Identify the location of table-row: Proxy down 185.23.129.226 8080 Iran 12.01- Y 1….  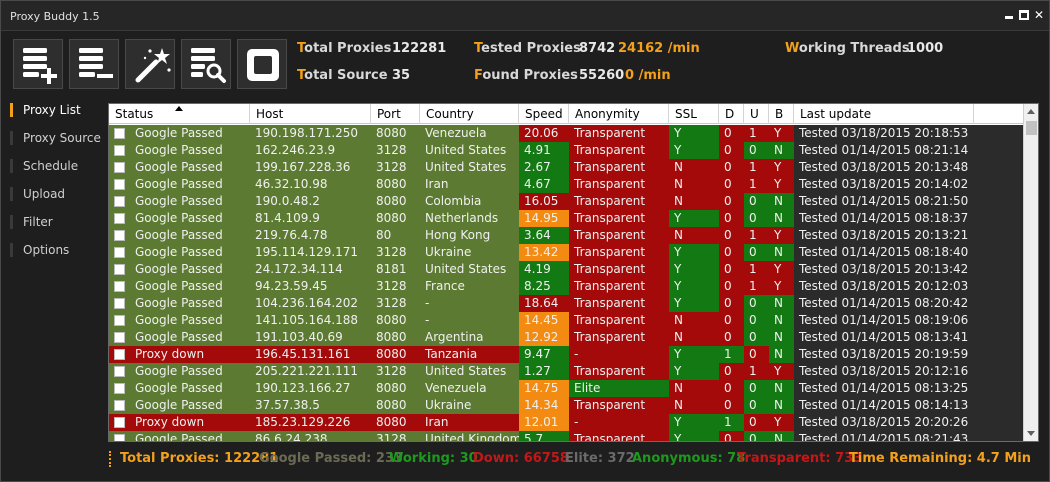
(566, 422).